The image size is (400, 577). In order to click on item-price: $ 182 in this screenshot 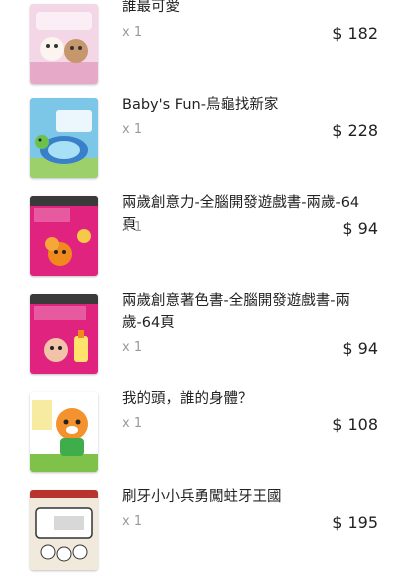, I will do `click(355, 33)`.